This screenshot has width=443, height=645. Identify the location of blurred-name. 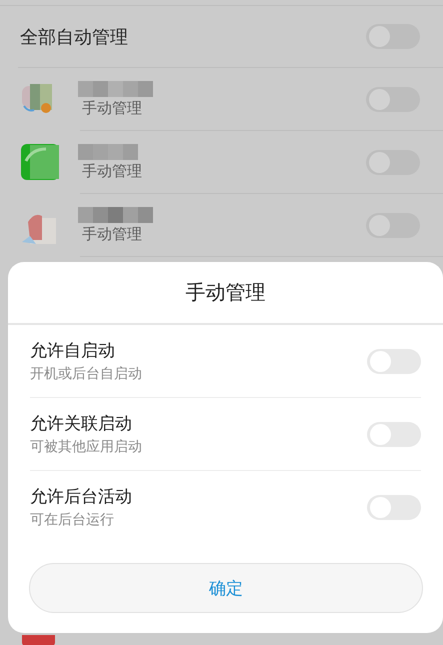
(108, 152).